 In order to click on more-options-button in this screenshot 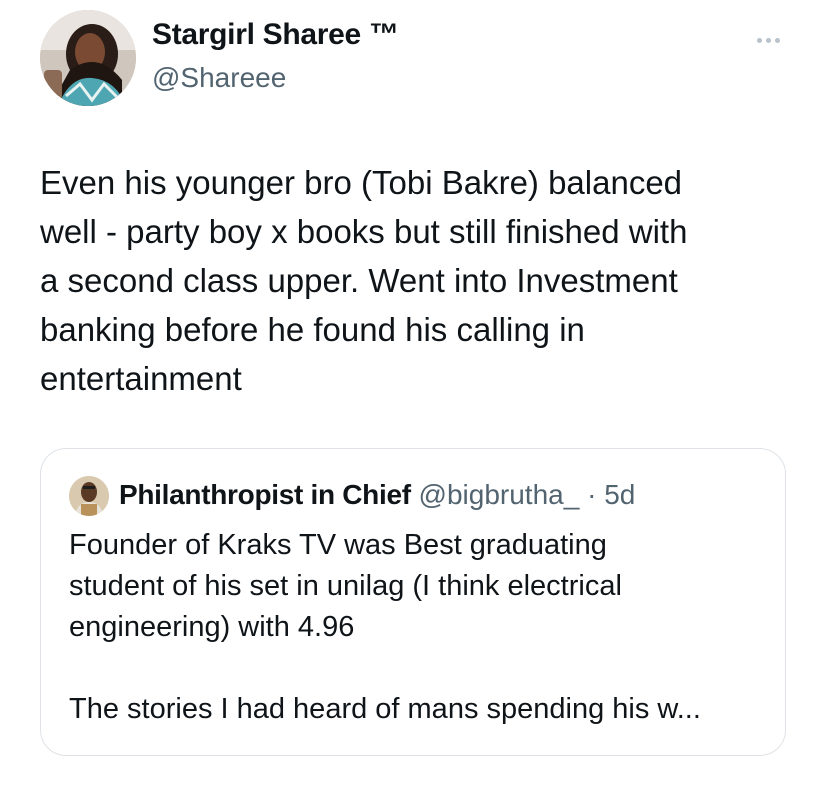, I will do `click(768, 40)`.